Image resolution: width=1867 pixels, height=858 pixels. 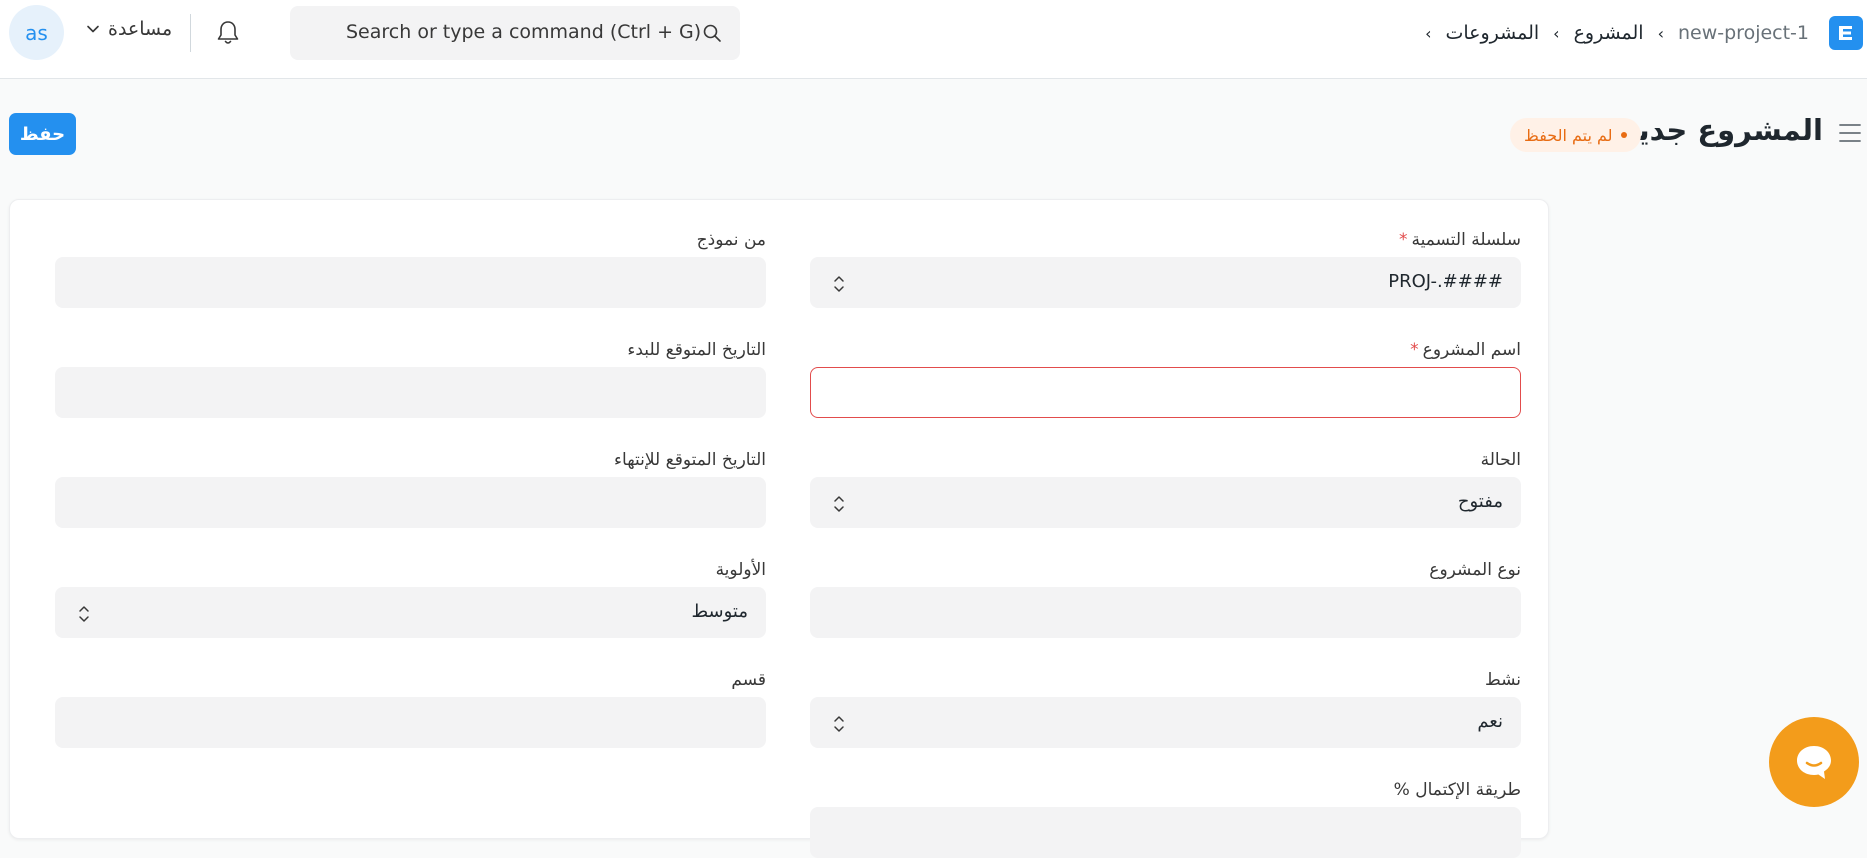 I want to click on search-bar: Search or type a command (Ctrl + G), so click(x=515, y=33).